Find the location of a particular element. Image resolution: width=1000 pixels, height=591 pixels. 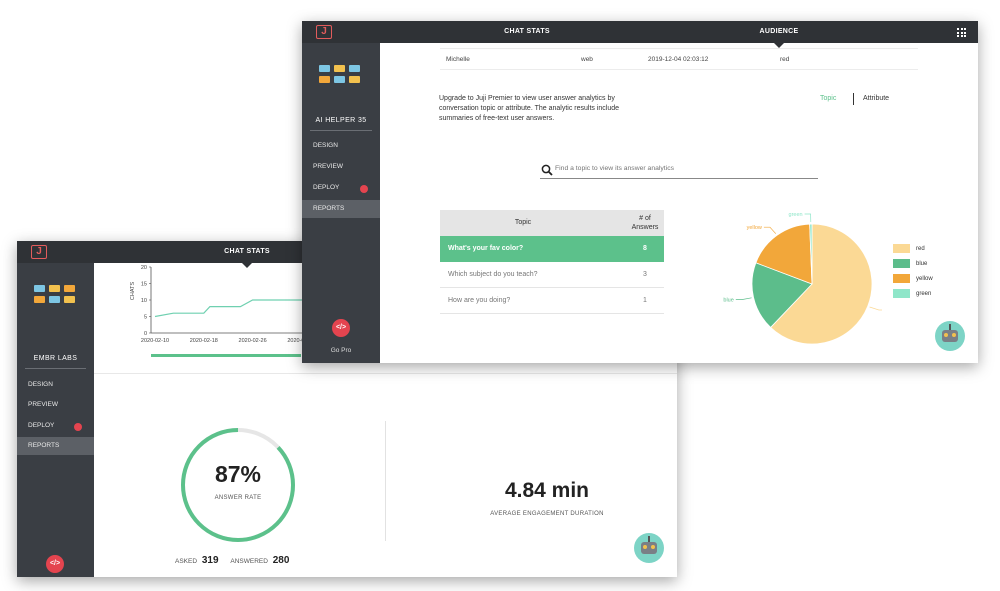

legend-label: red is located at coordinates (920, 248).